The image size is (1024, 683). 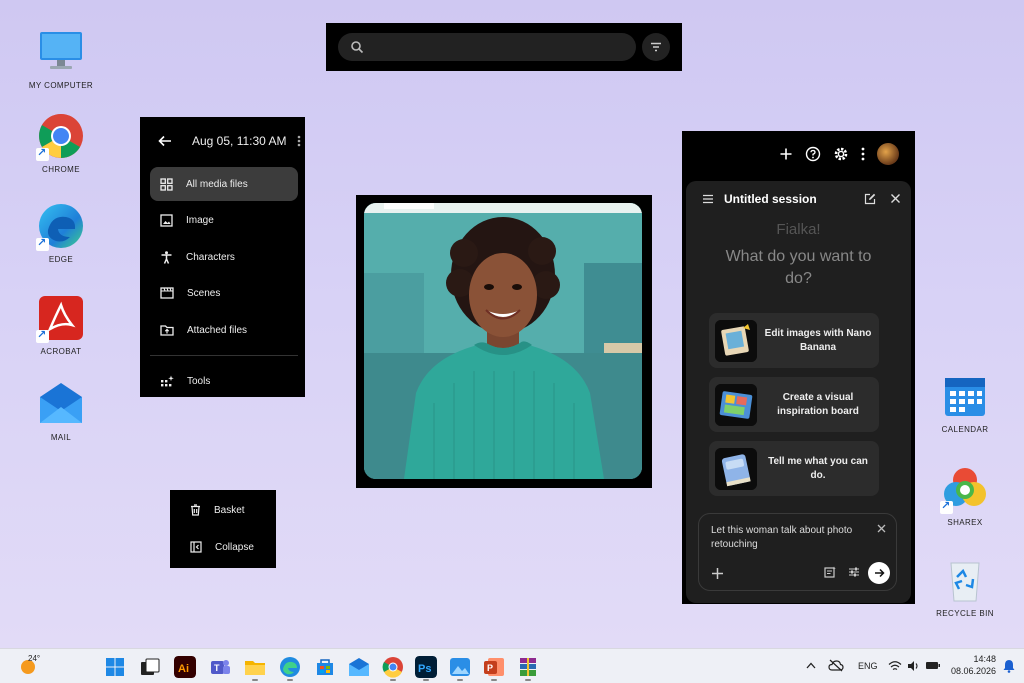 What do you see at coordinates (393, 667) in the screenshot?
I see `chrome-icon` at bounding box center [393, 667].